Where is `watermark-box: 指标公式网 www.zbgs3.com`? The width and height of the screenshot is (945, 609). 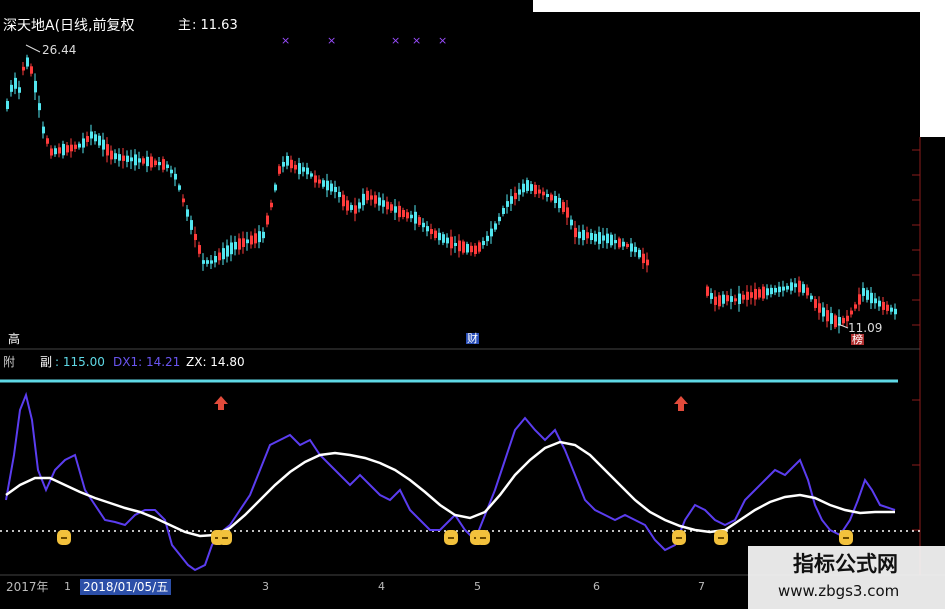
watermark-box: 指标公式网 www.zbgs3.com is located at coordinates (846, 577).